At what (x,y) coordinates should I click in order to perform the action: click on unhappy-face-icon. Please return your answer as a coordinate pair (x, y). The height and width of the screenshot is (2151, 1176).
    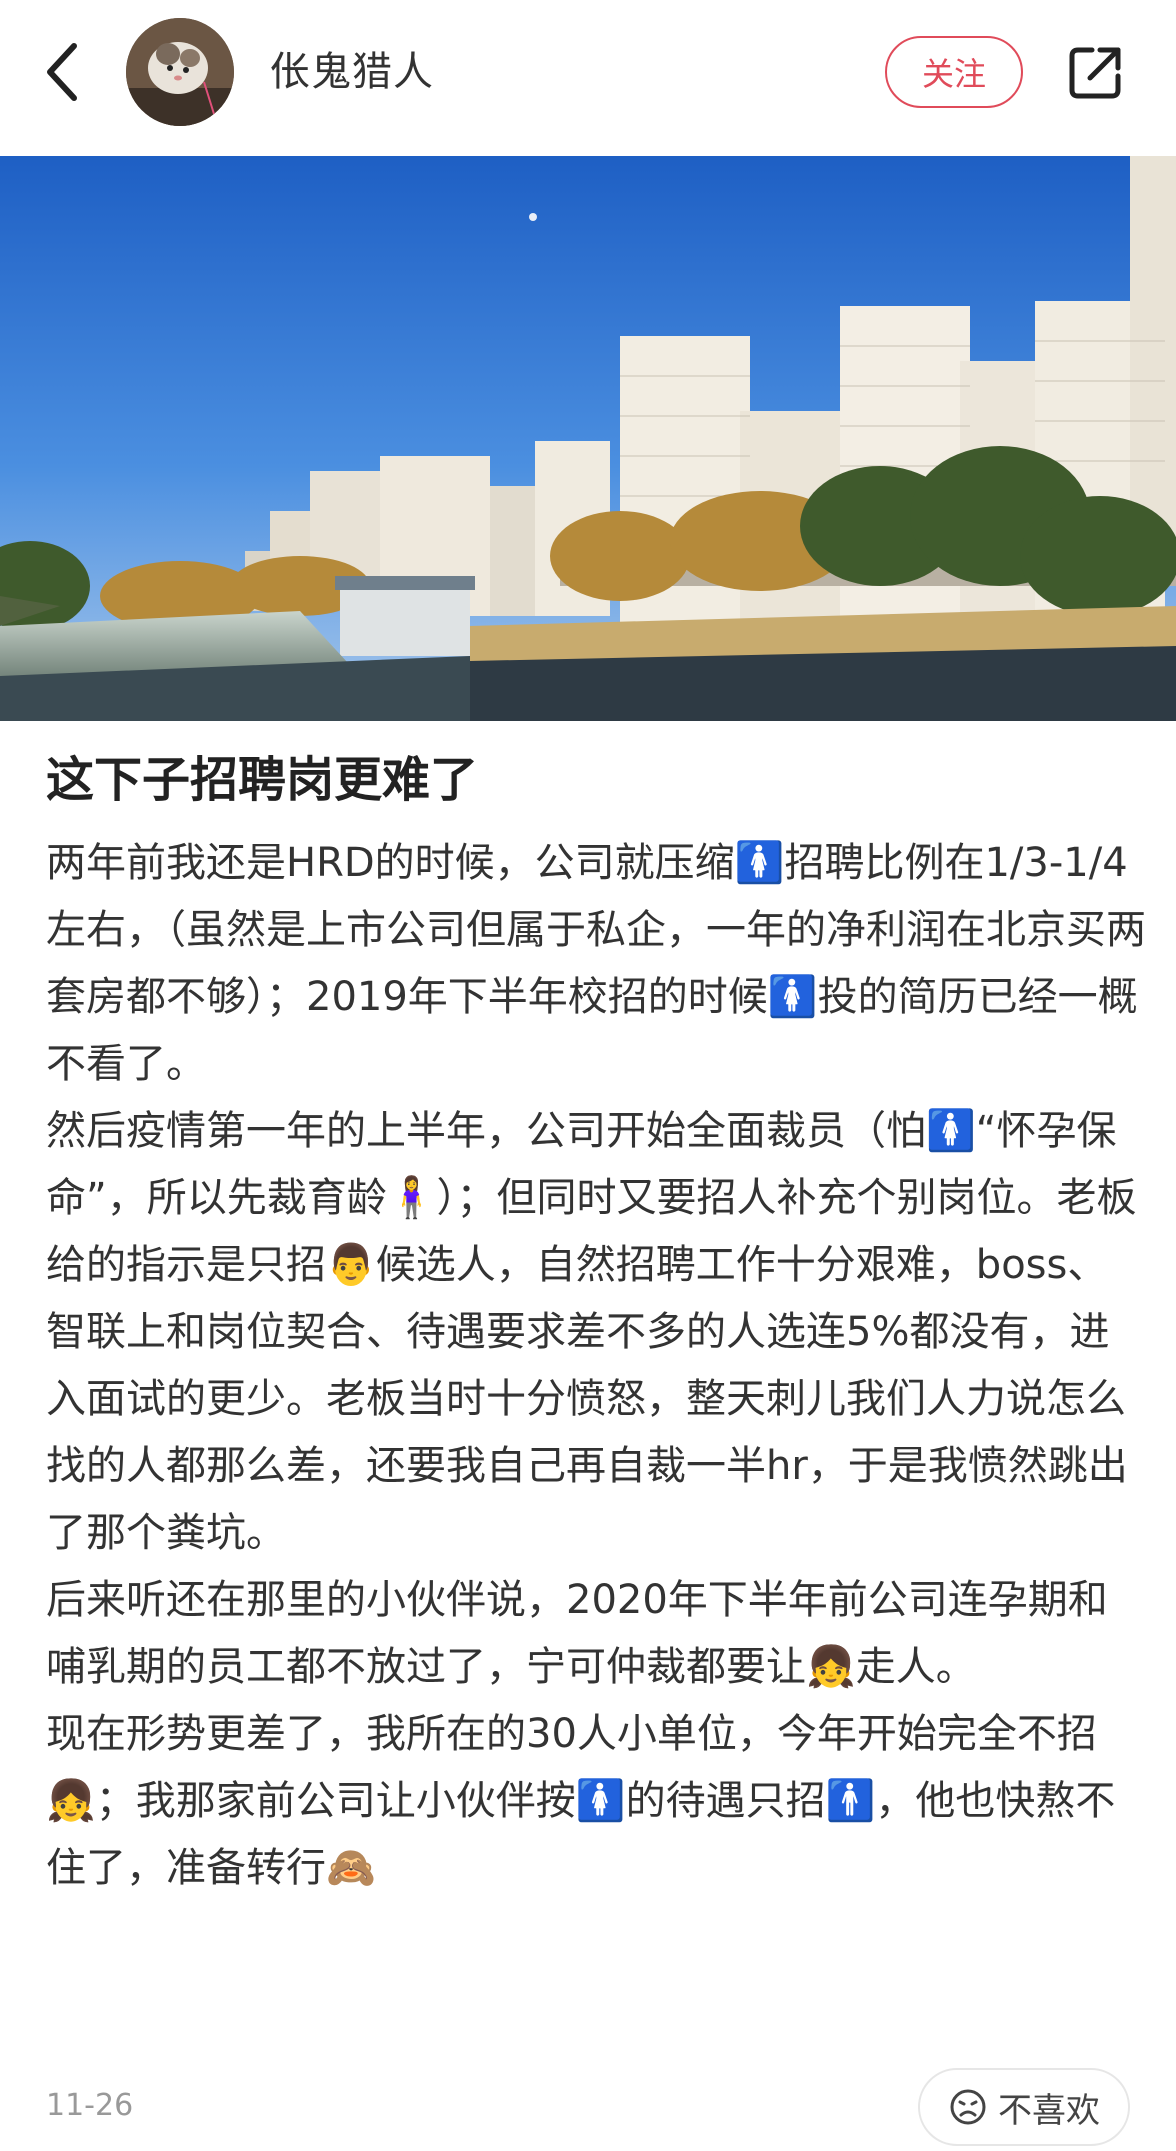
    Looking at the image, I should click on (968, 2107).